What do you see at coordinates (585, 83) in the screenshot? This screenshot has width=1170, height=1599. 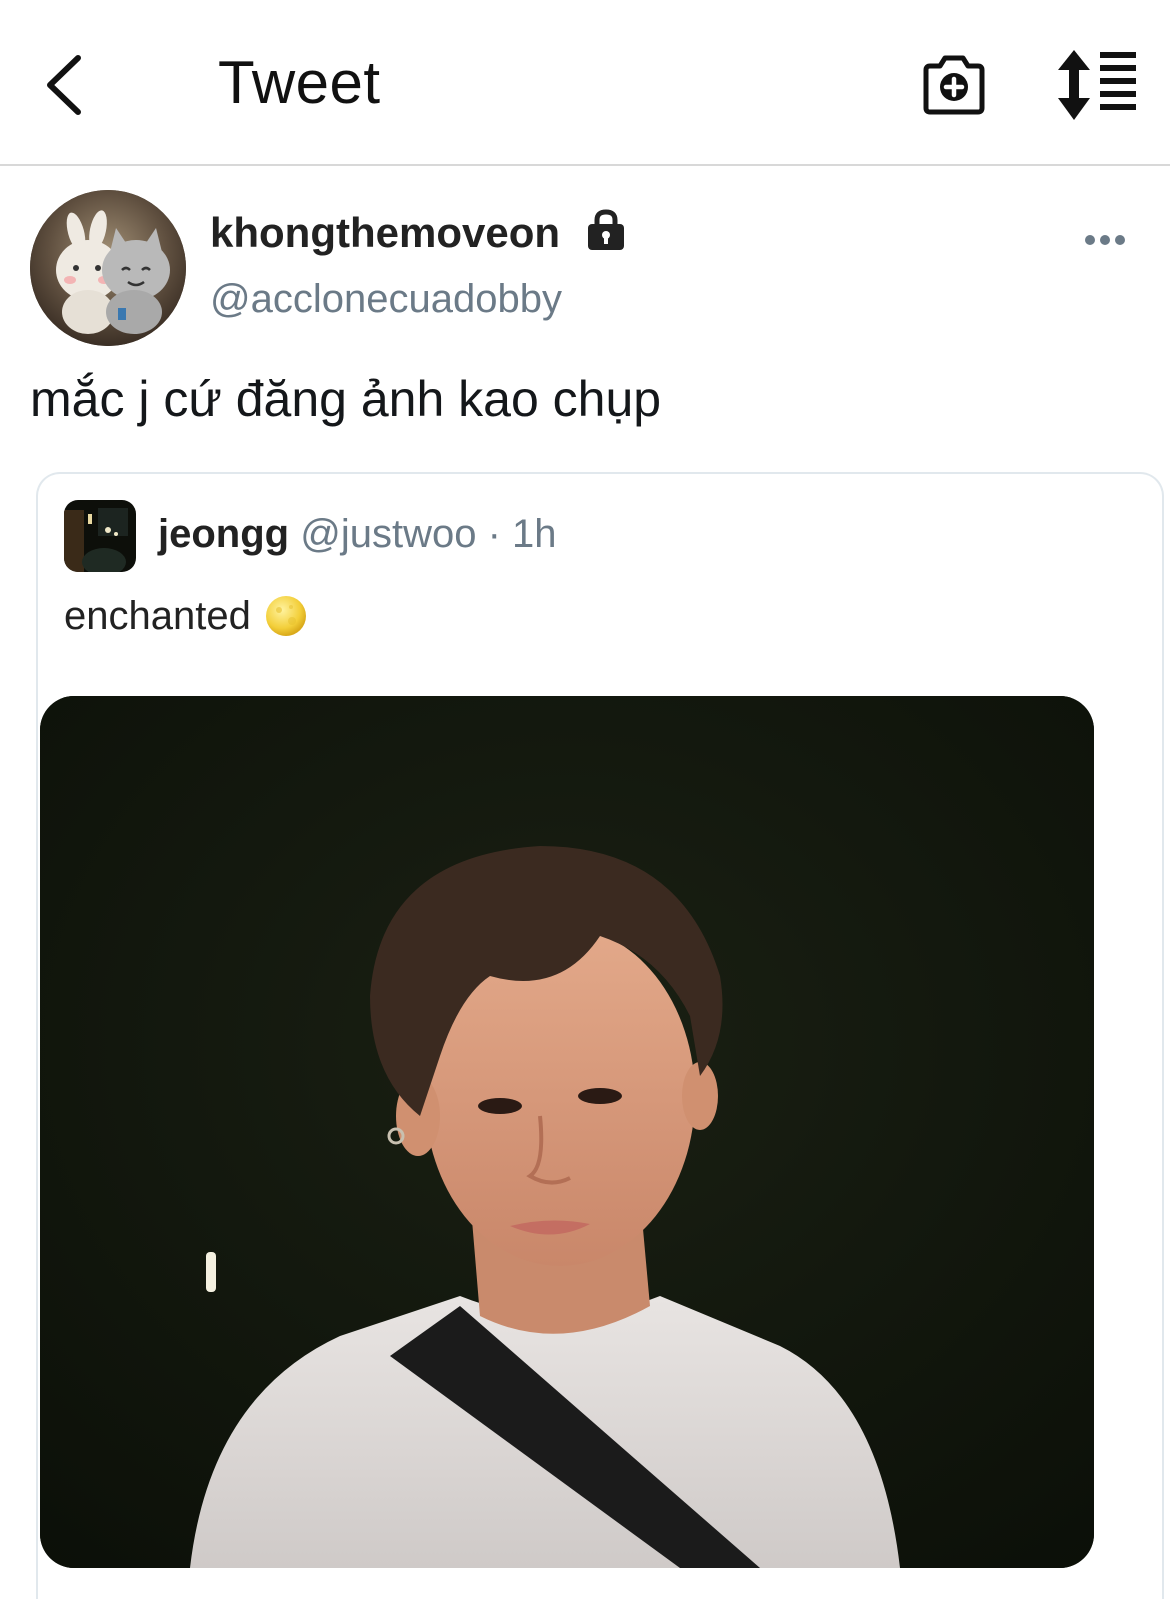 I see `top-nav-bar: Tweet` at bounding box center [585, 83].